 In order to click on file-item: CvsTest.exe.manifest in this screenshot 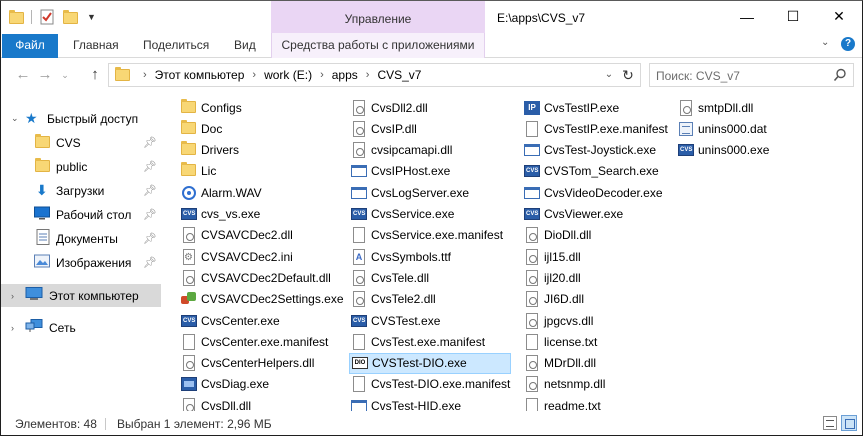, I will do `click(430, 341)`.